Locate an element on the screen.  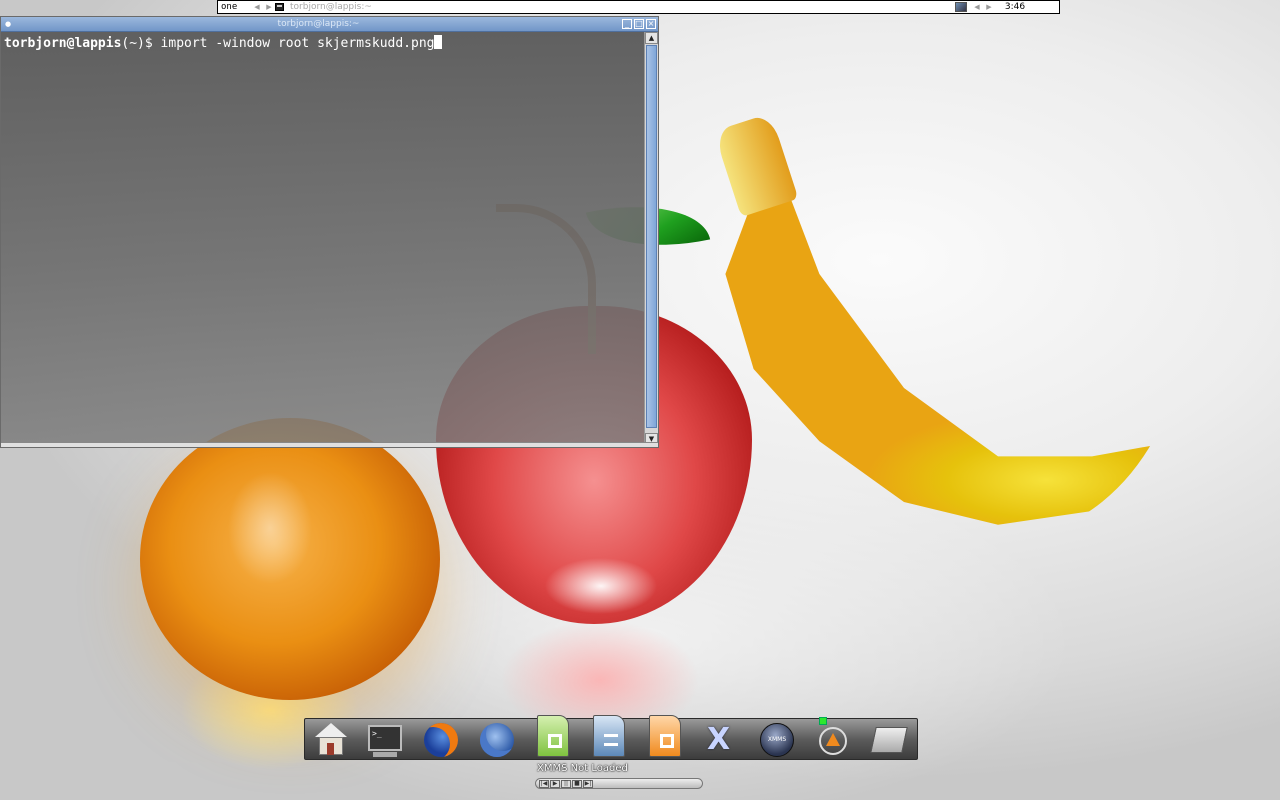
calc-grid-mark is located at coordinates (555, 741).